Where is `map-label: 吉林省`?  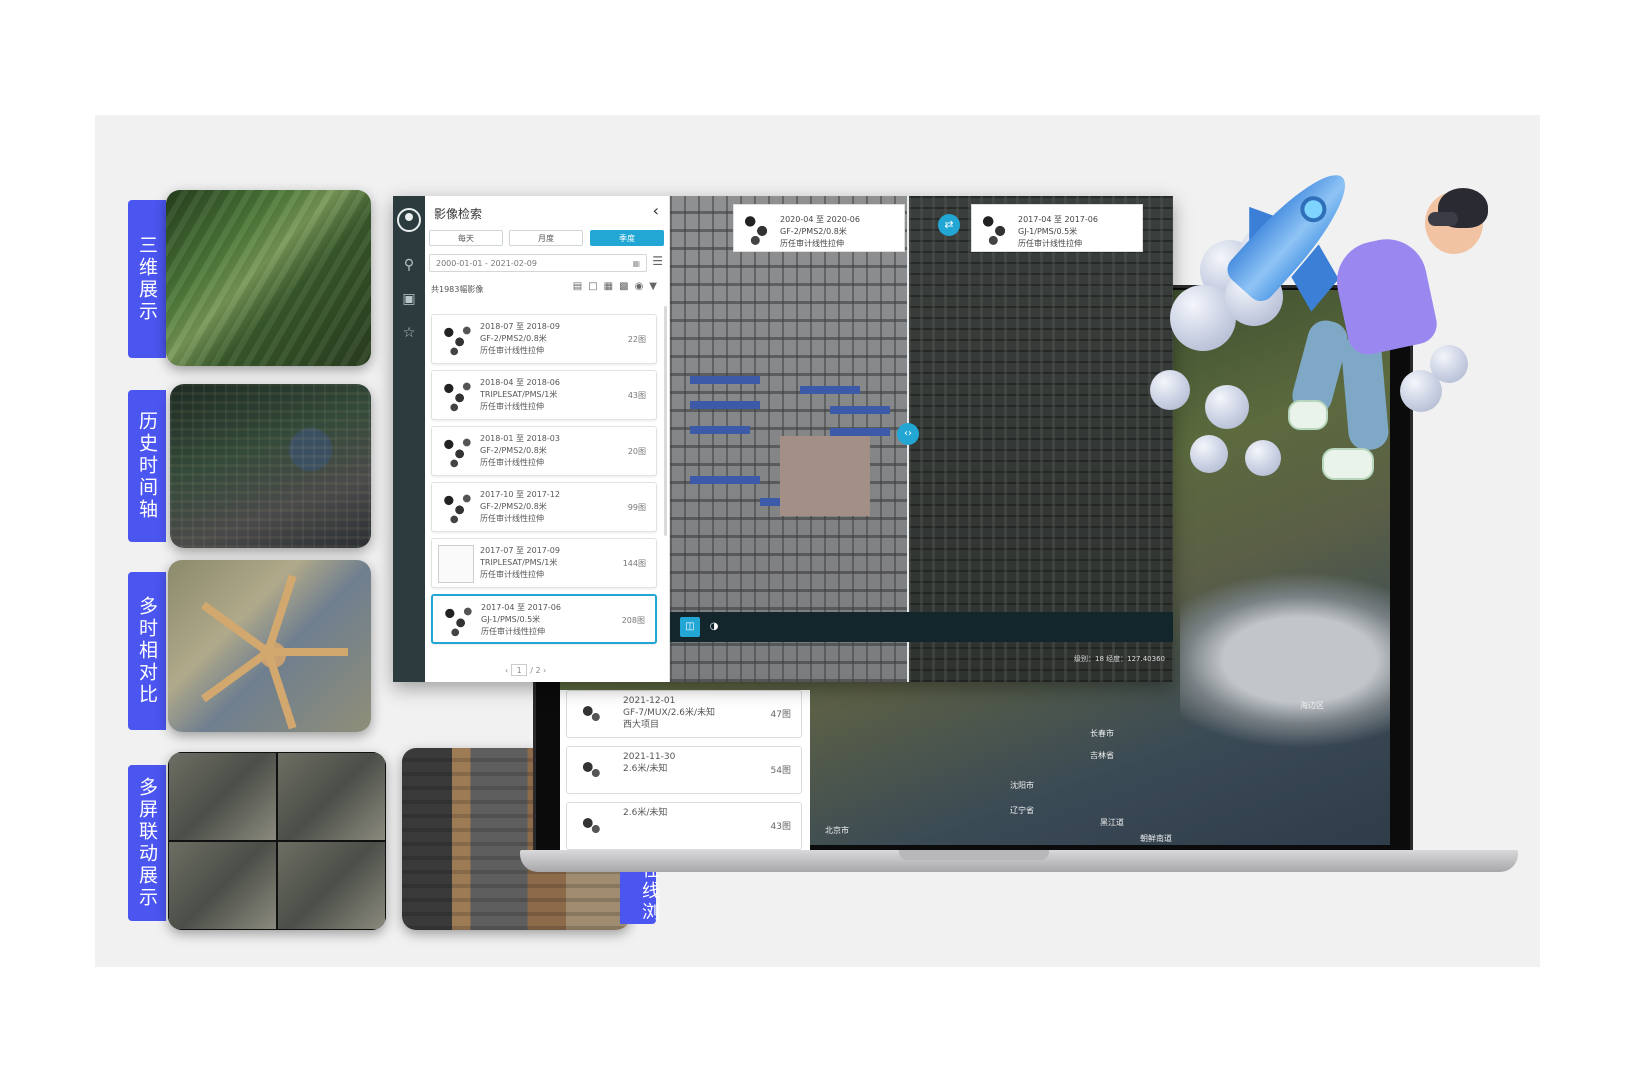
map-label: 吉林省 is located at coordinates (1102, 755).